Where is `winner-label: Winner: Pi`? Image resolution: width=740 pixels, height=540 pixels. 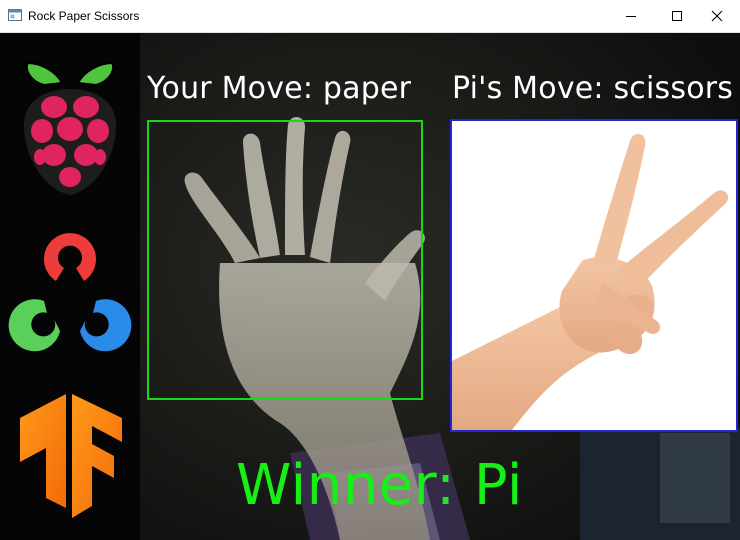
winner-label: Winner: Pi is located at coordinates (379, 485).